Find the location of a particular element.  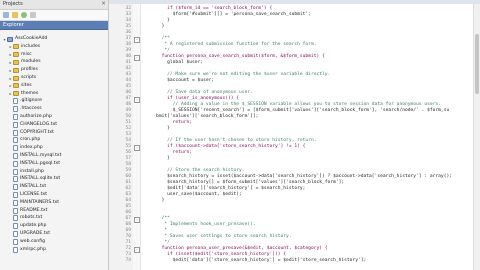

tree-item-label: CHANGELOG.txt is located at coordinates (39, 124).